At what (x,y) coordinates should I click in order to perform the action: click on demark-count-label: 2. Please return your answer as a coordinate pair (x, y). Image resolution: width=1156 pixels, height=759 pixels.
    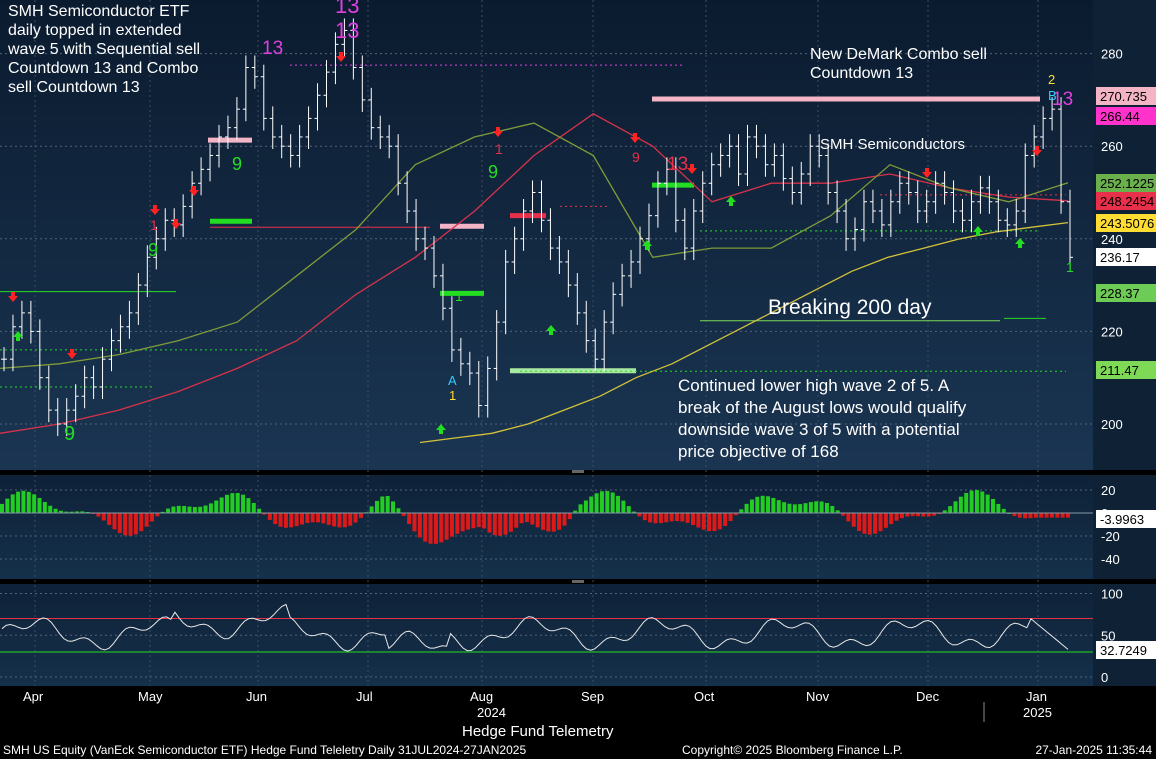
    Looking at the image, I should click on (1051, 79).